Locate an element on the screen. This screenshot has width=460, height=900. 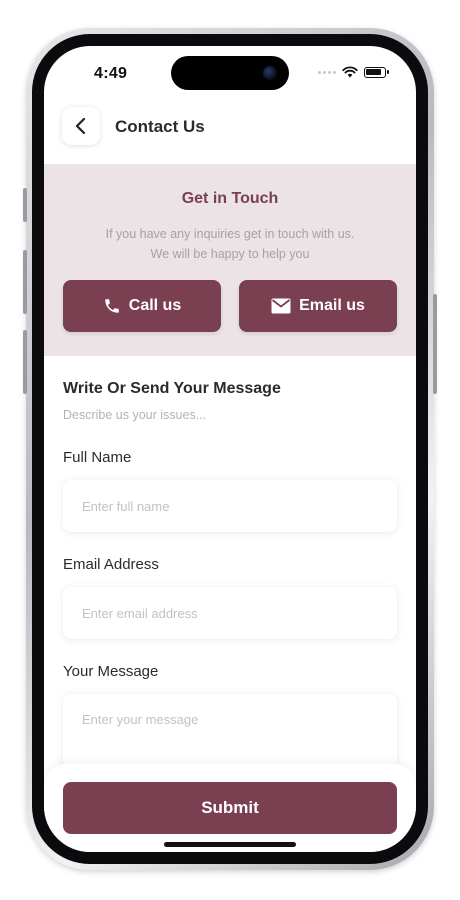
volume-down-button is located at coordinates (25, 362).